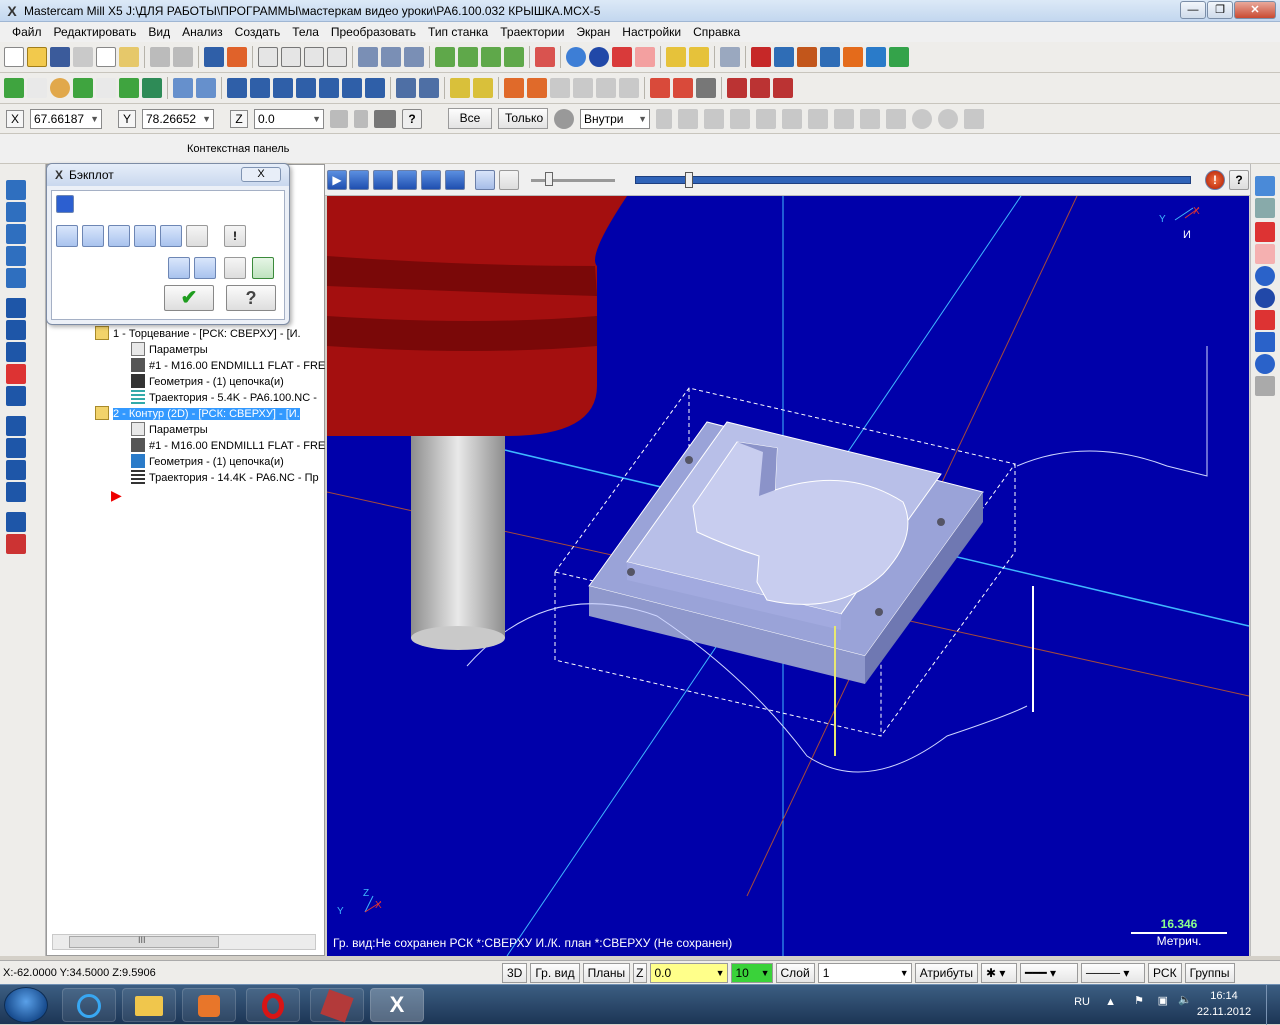 The image size is (1280, 1025). I want to click on select-help-icon, so click(974, 118).